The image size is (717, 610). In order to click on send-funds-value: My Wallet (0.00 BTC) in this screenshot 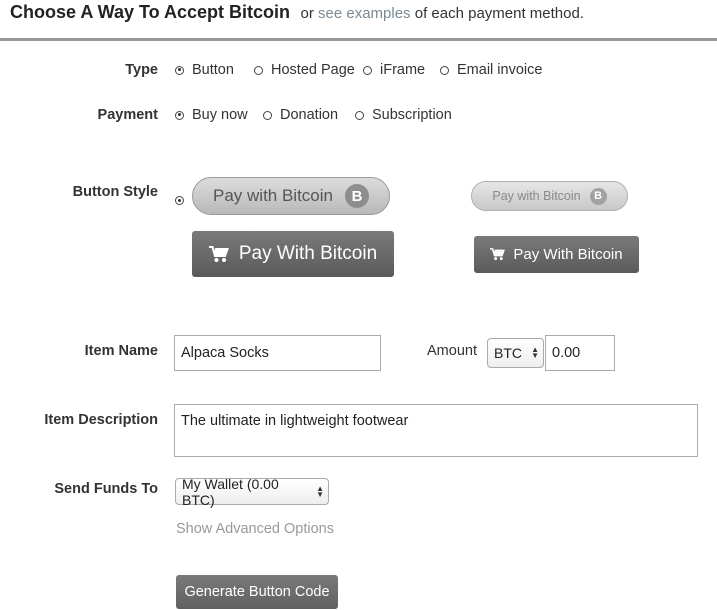, I will do `click(230, 491)`.